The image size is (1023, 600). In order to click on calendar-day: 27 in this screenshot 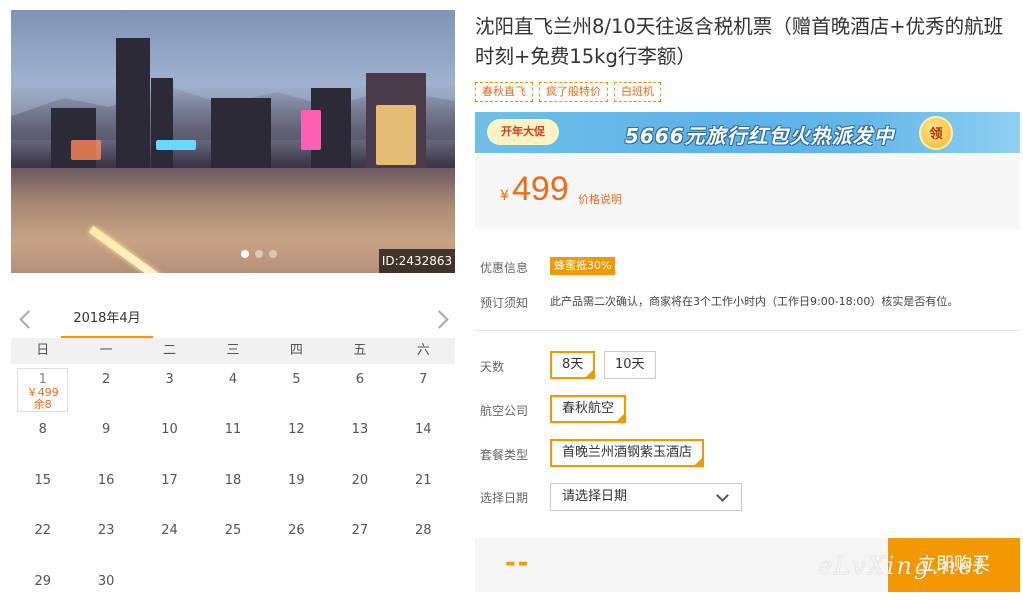, I will do `click(359, 540)`.